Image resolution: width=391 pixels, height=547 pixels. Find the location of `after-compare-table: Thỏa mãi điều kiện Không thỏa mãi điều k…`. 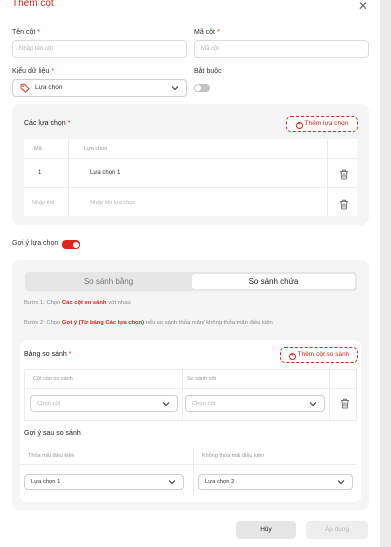

after-compare-table: Thỏa mãi điều kiện Không thỏa mãi điều k… is located at coordinates (188, 471).